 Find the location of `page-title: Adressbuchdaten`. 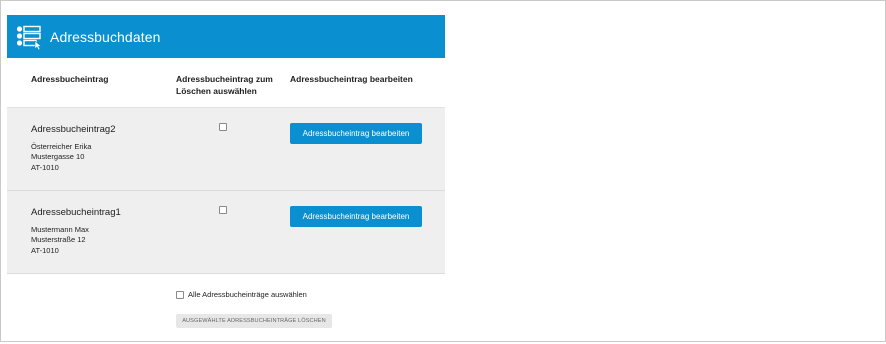

page-title: Adressbuchdaten is located at coordinates (105, 36).